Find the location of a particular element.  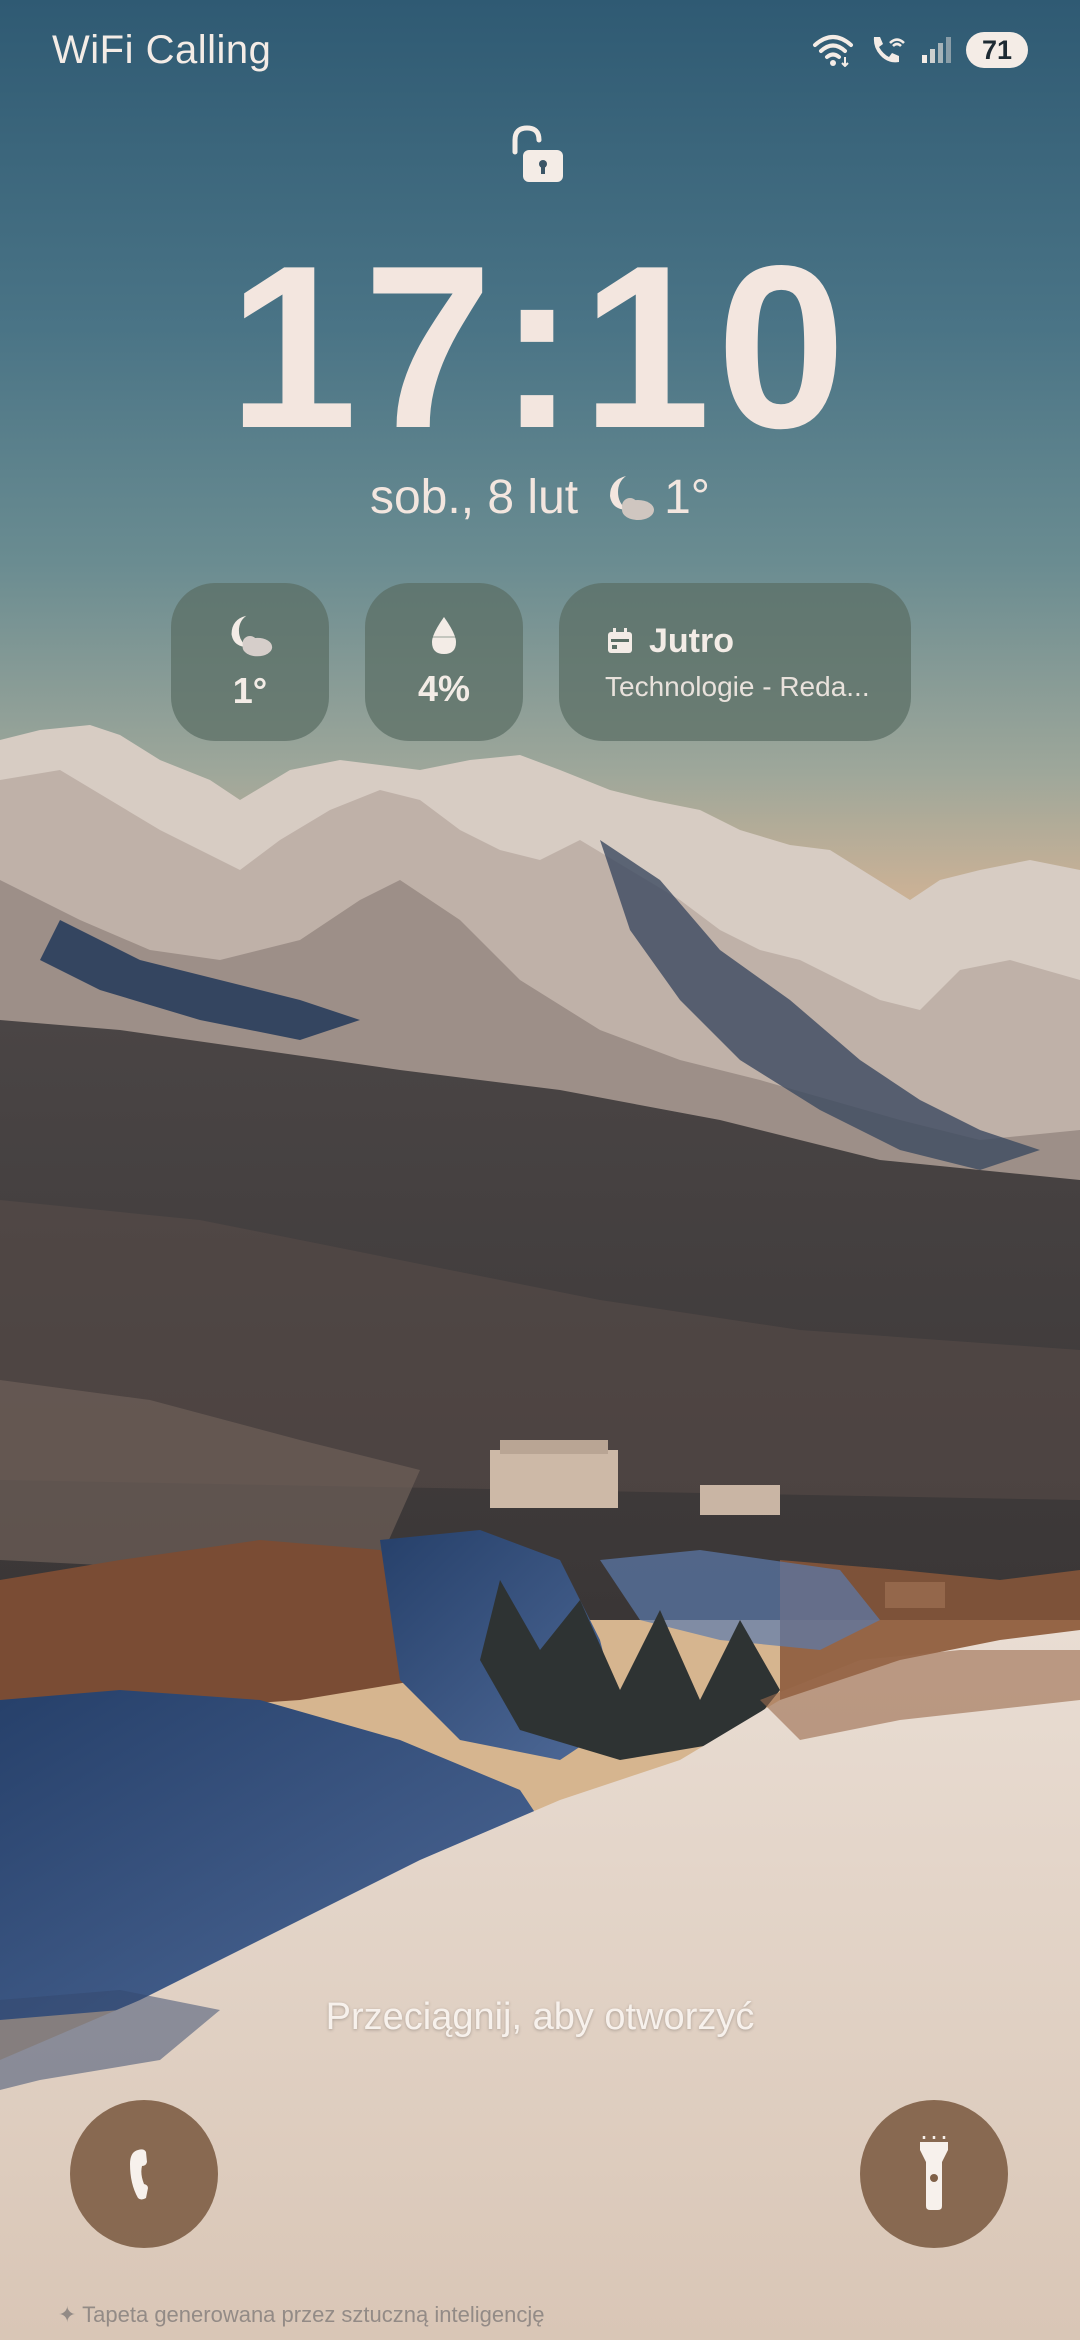

battery-indicator: 71 is located at coordinates (997, 50).